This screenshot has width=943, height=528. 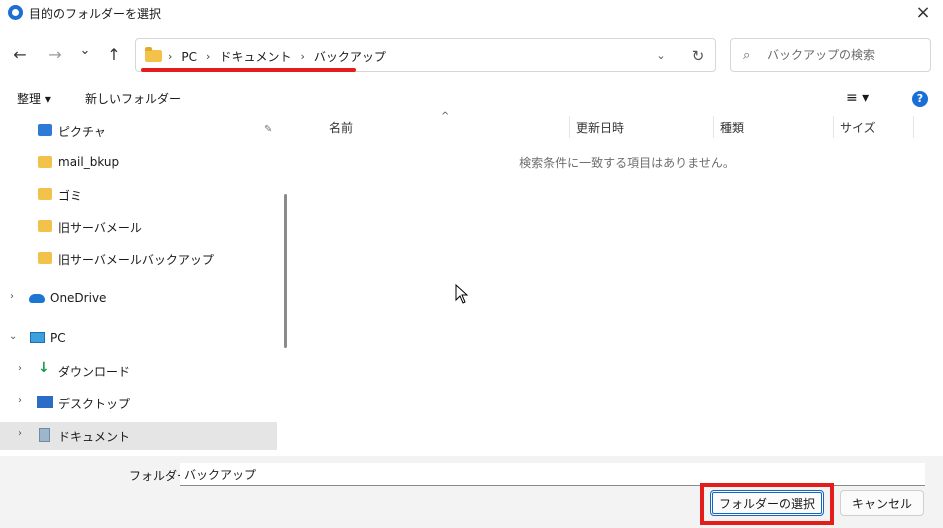 What do you see at coordinates (627, 163) in the screenshot?
I see `empty-state-message: 検索条件に一致する項目はありません。` at bounding box center [627, 163].